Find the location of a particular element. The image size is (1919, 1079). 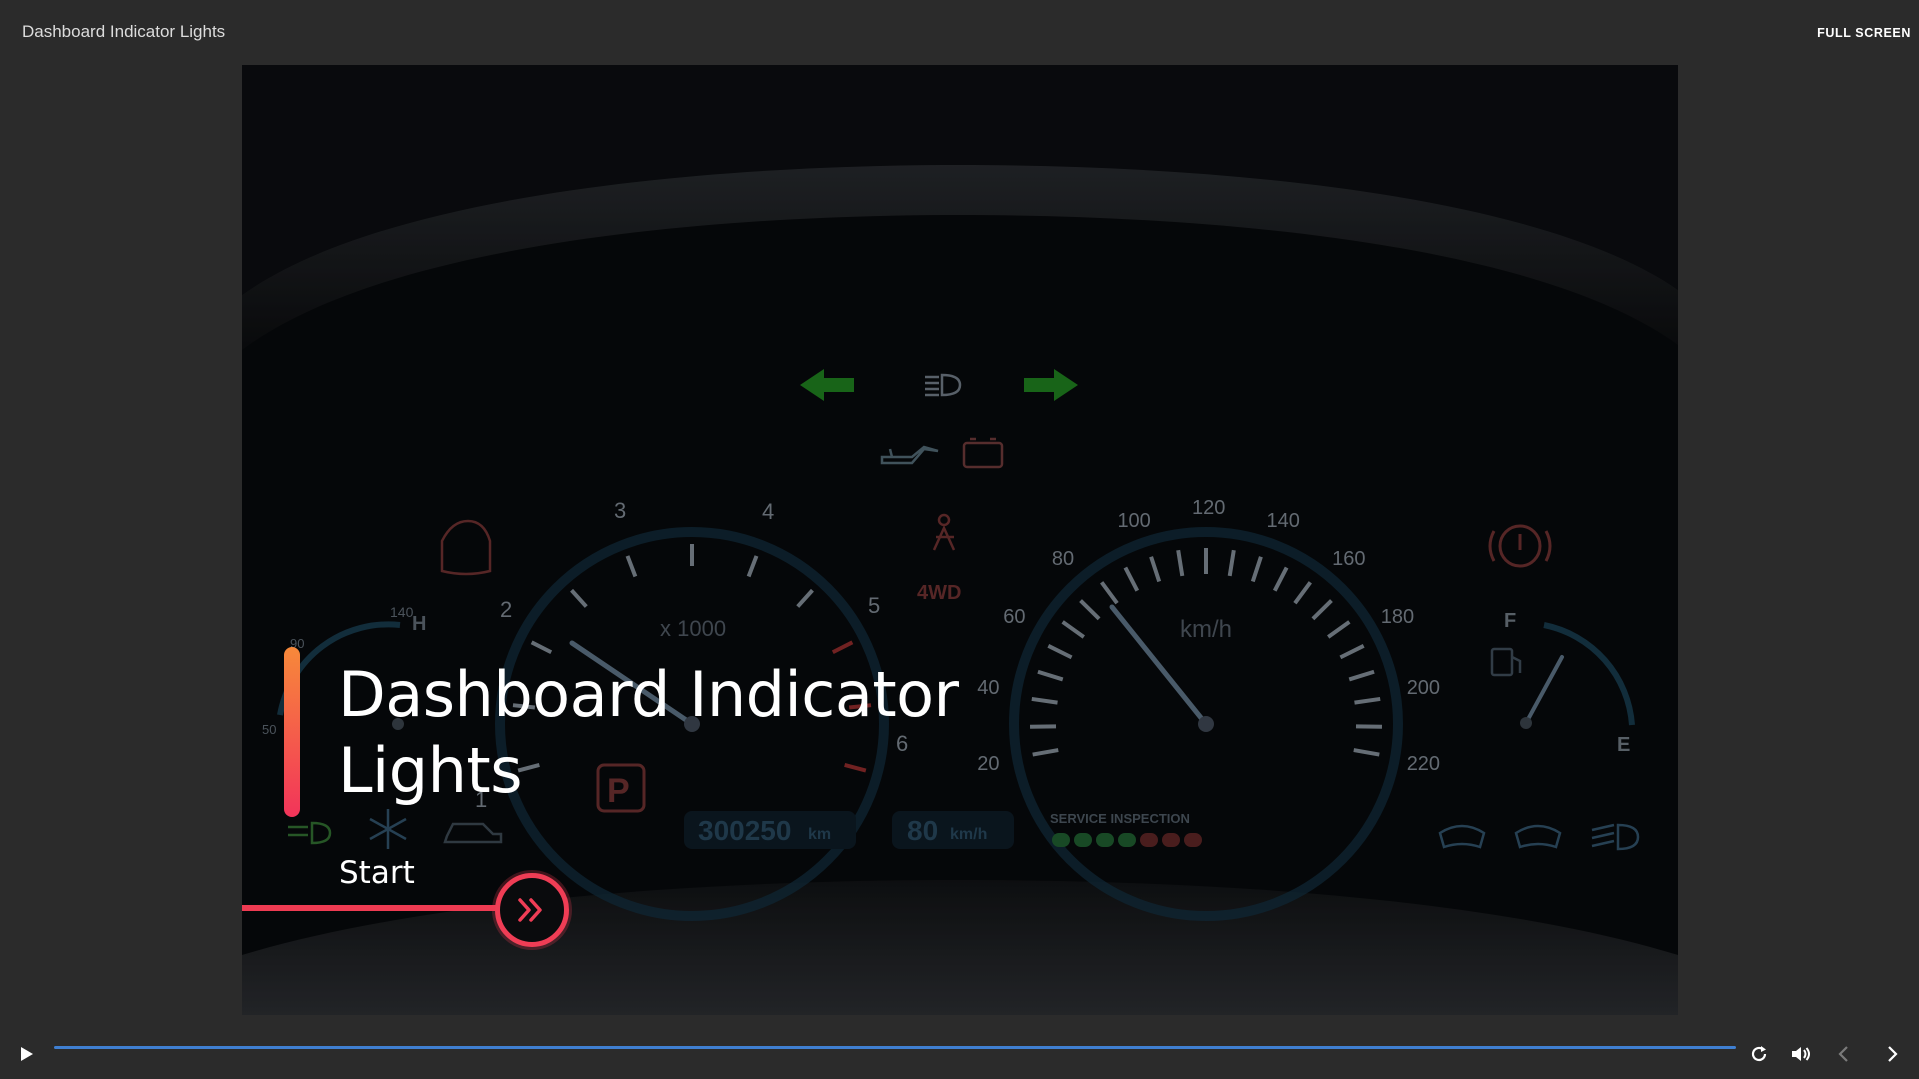

volume-button is located at coordinates (1800, 1054).